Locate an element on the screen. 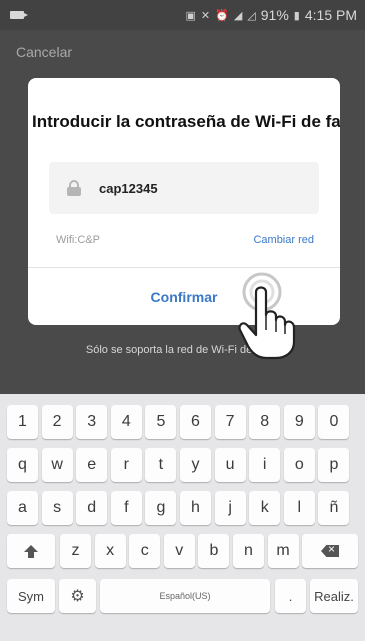 This screenshot has height=641, width=365. wifi-icon: ◢ is located at coordinates (238, 15).